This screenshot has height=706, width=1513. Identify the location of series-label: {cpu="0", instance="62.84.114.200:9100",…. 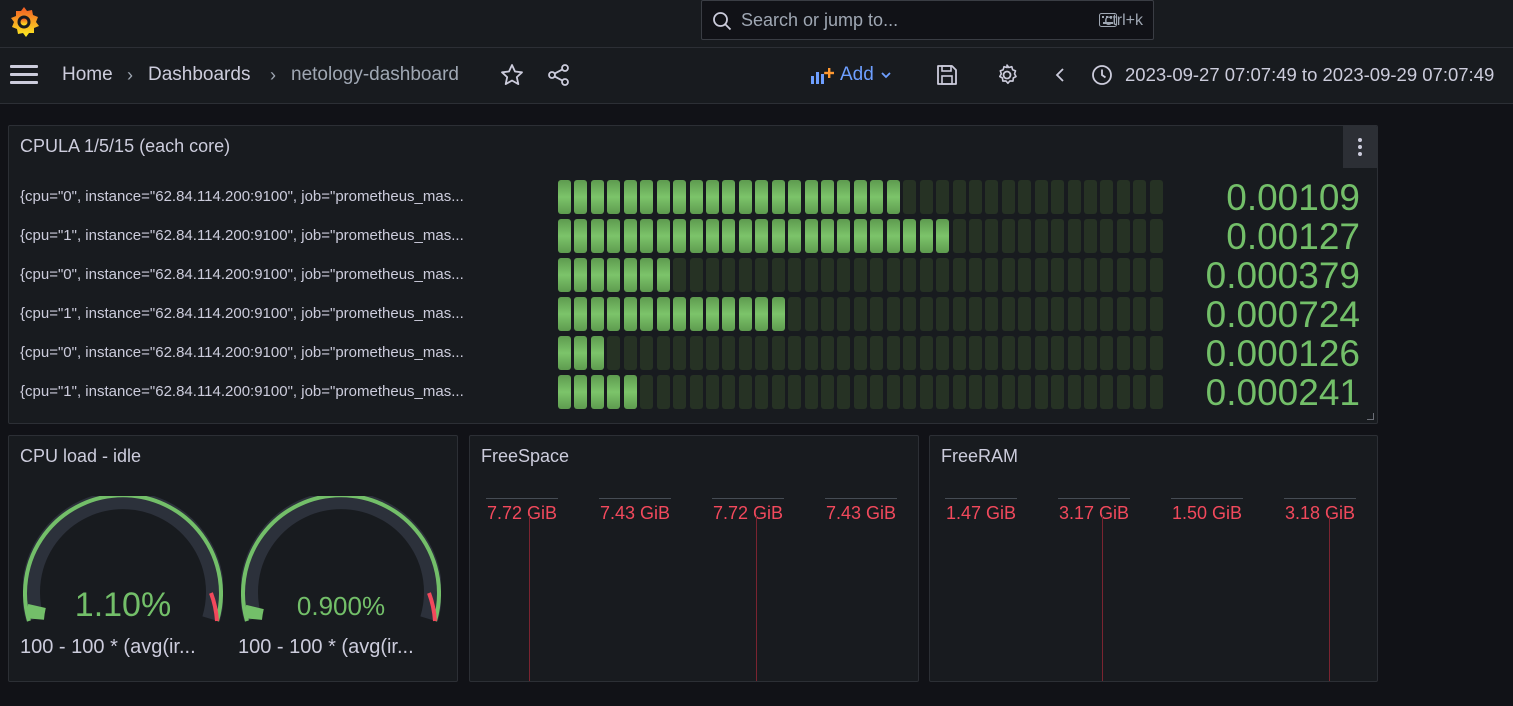
(242, 274).